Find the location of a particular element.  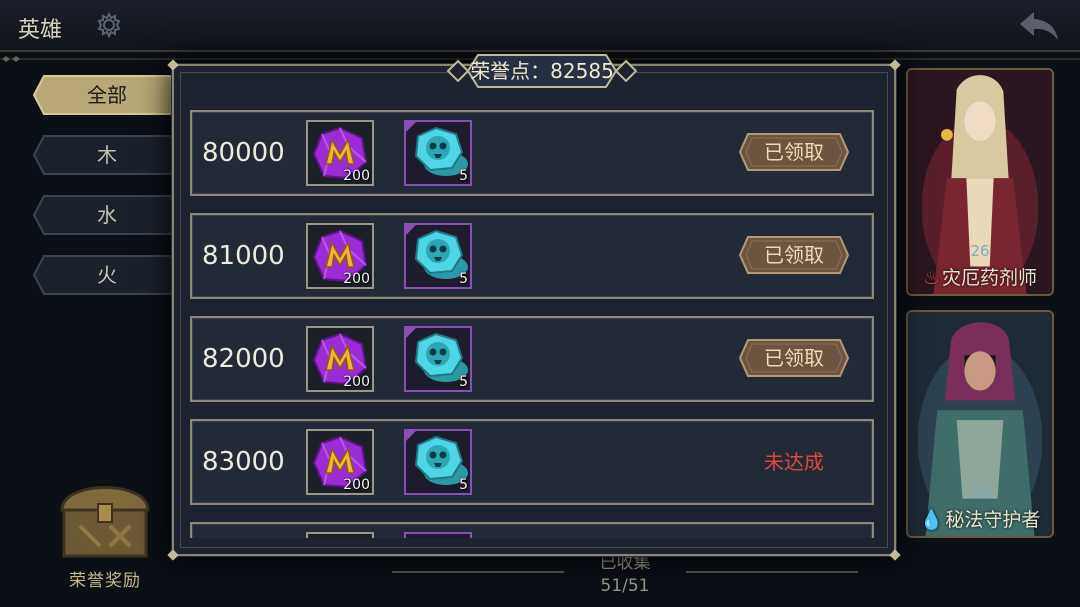

hero-name: 💧 秘法守护者 is located at coordinates (980, 520).